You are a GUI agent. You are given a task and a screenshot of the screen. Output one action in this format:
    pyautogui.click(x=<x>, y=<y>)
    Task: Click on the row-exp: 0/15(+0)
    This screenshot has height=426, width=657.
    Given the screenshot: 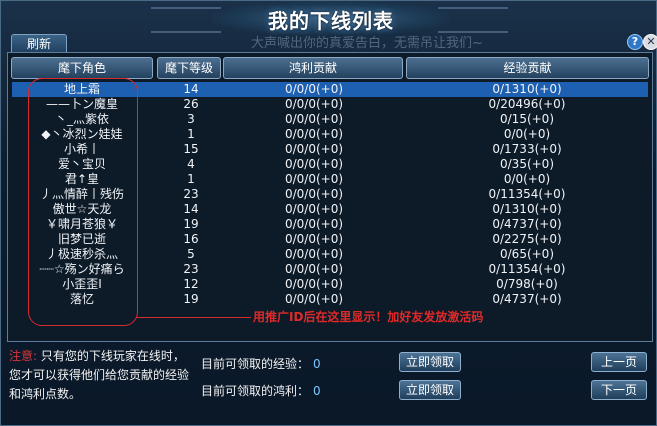 What is the action you would take?
    pyautogui.click(x=527, y=119)
    